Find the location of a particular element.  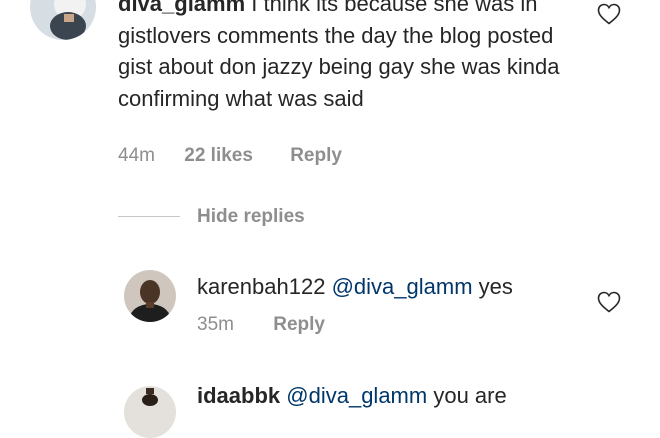

reply-text: yes is located at coordinates (495, 286).